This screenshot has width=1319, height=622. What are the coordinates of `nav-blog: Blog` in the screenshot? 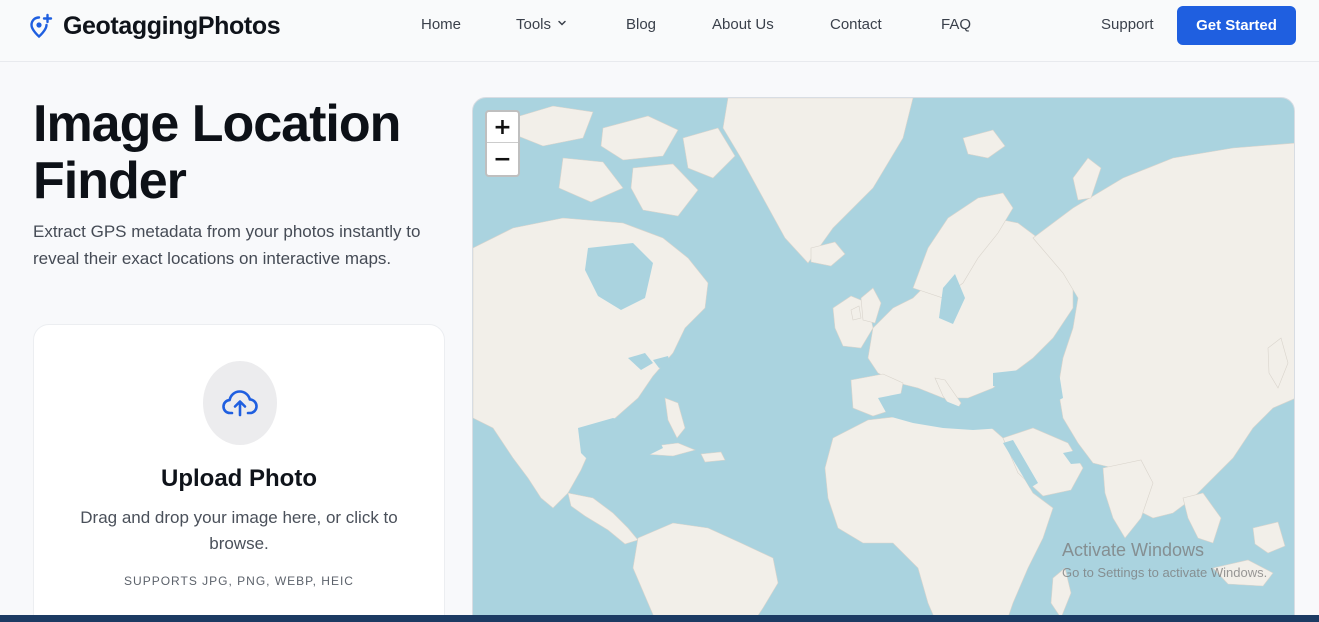 It's located at (641, 24).